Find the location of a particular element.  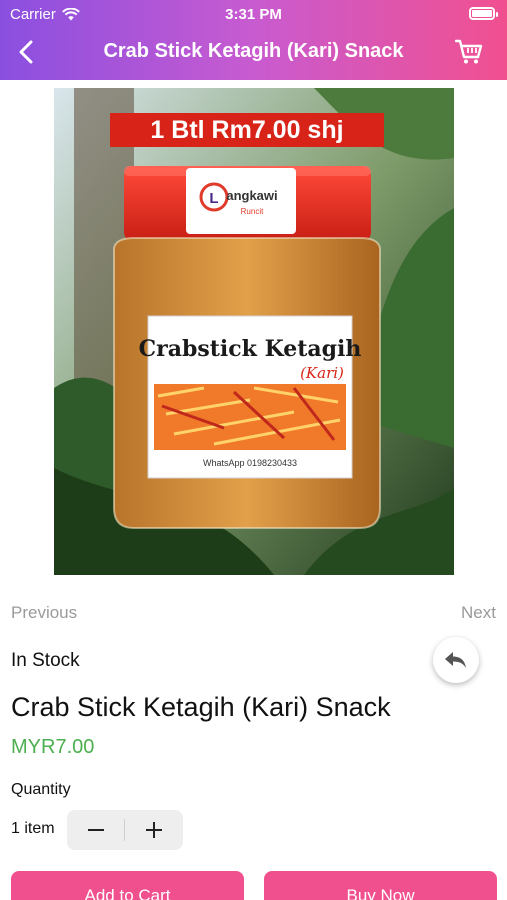

cart-icon is located at coordinates (469, 51).